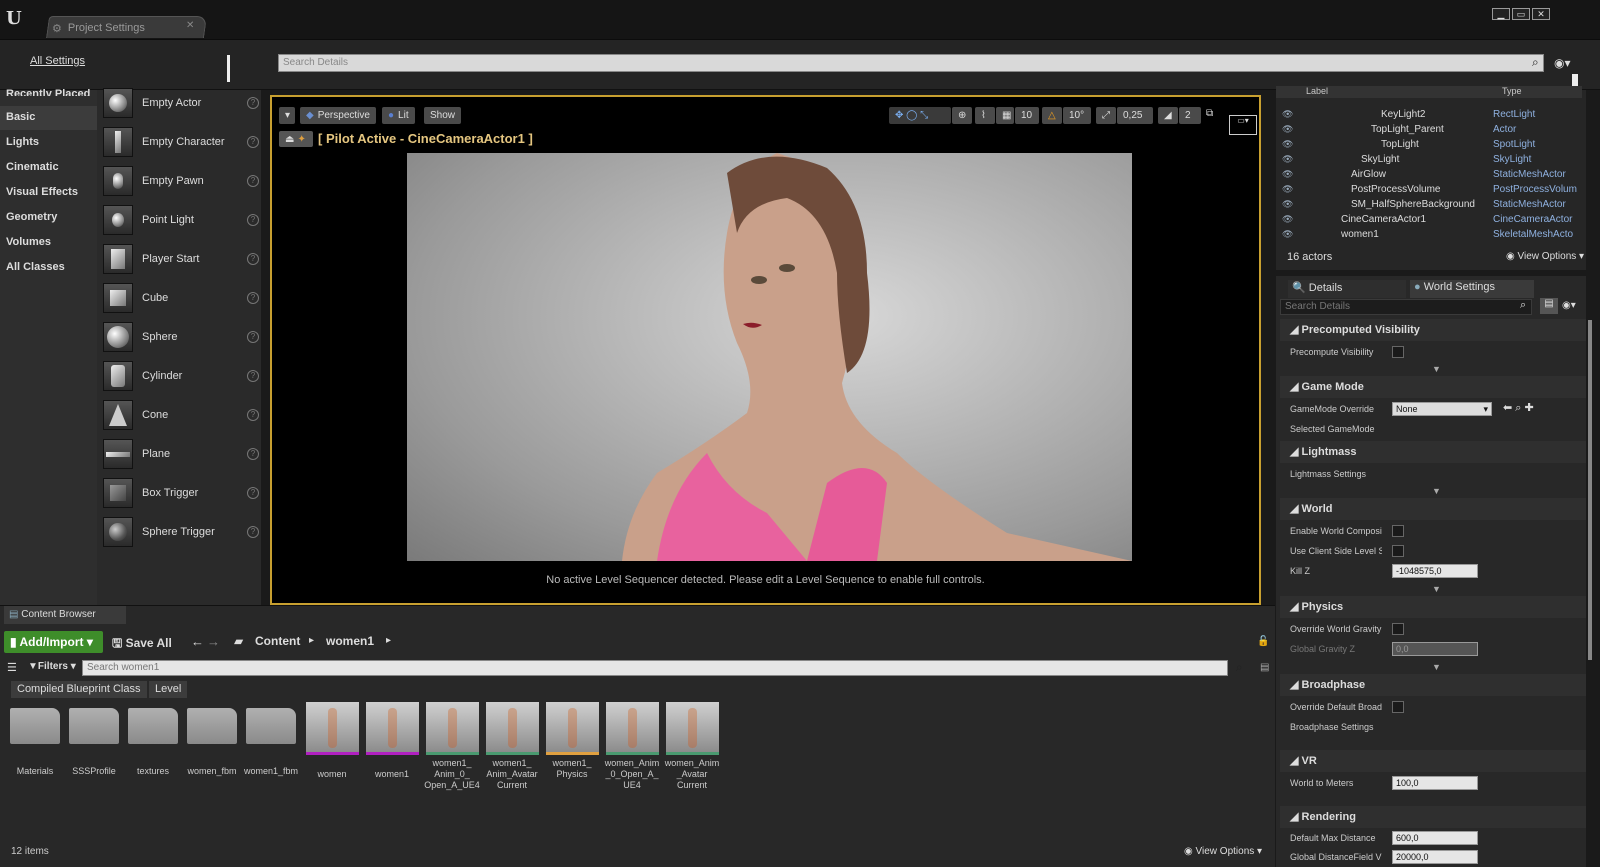  I want to click on section-rendering: ◢ Rendering, so click(1433, 817).